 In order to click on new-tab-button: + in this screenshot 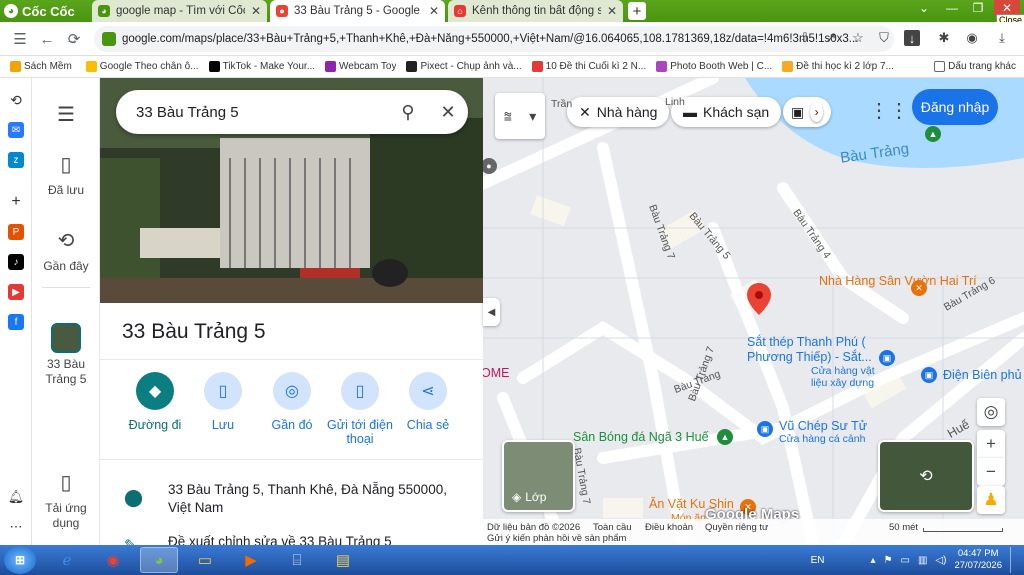, I will do `click(637, 11)`.